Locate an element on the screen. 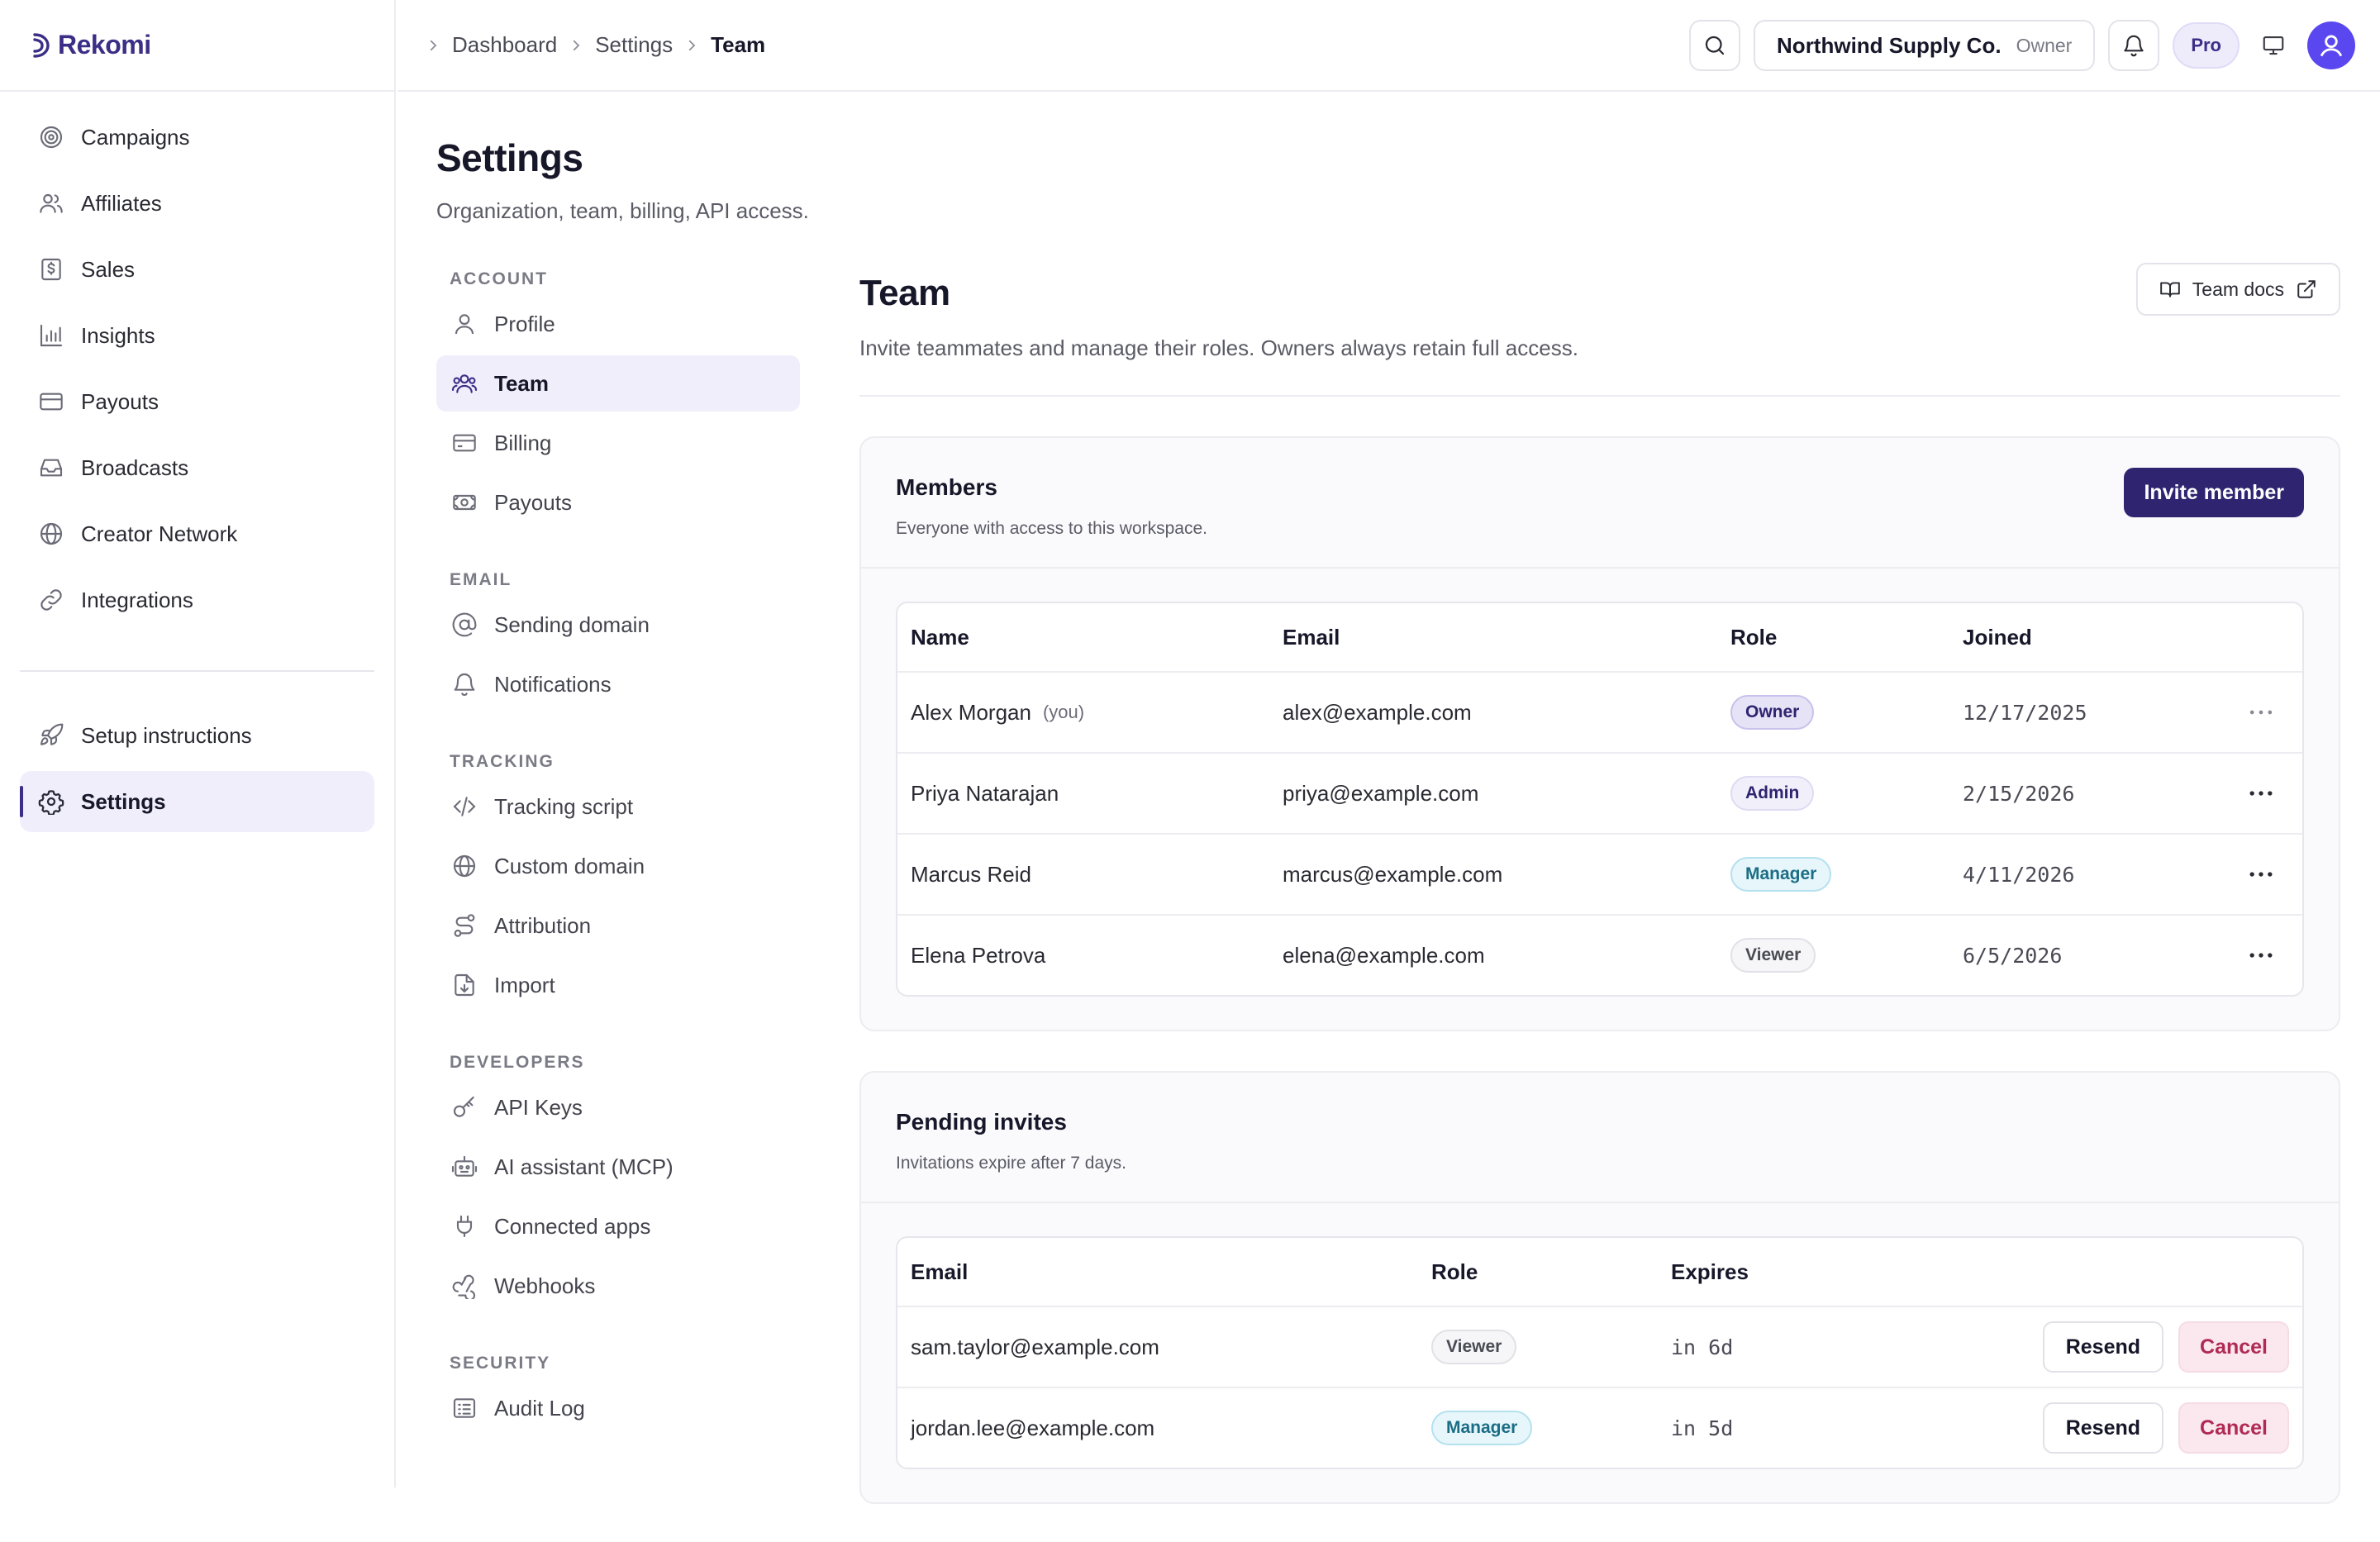 Image resolution: width=2380 pixels, height=1542 pixels. sidebar-item-broadcasts: Broadcasts is located at coordinates (197, 467).